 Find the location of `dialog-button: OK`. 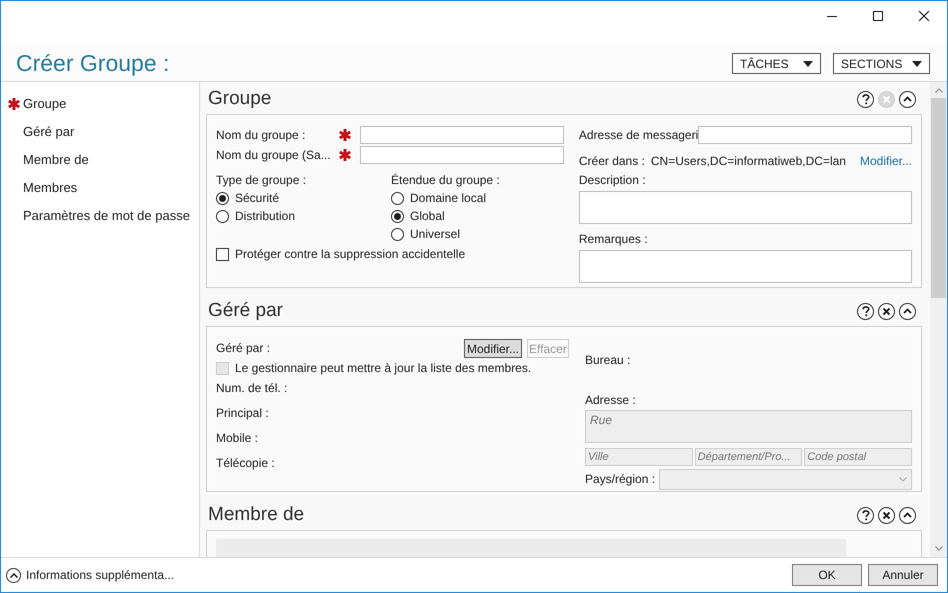

dialog-button: OK is located at coordinates (827, 575).